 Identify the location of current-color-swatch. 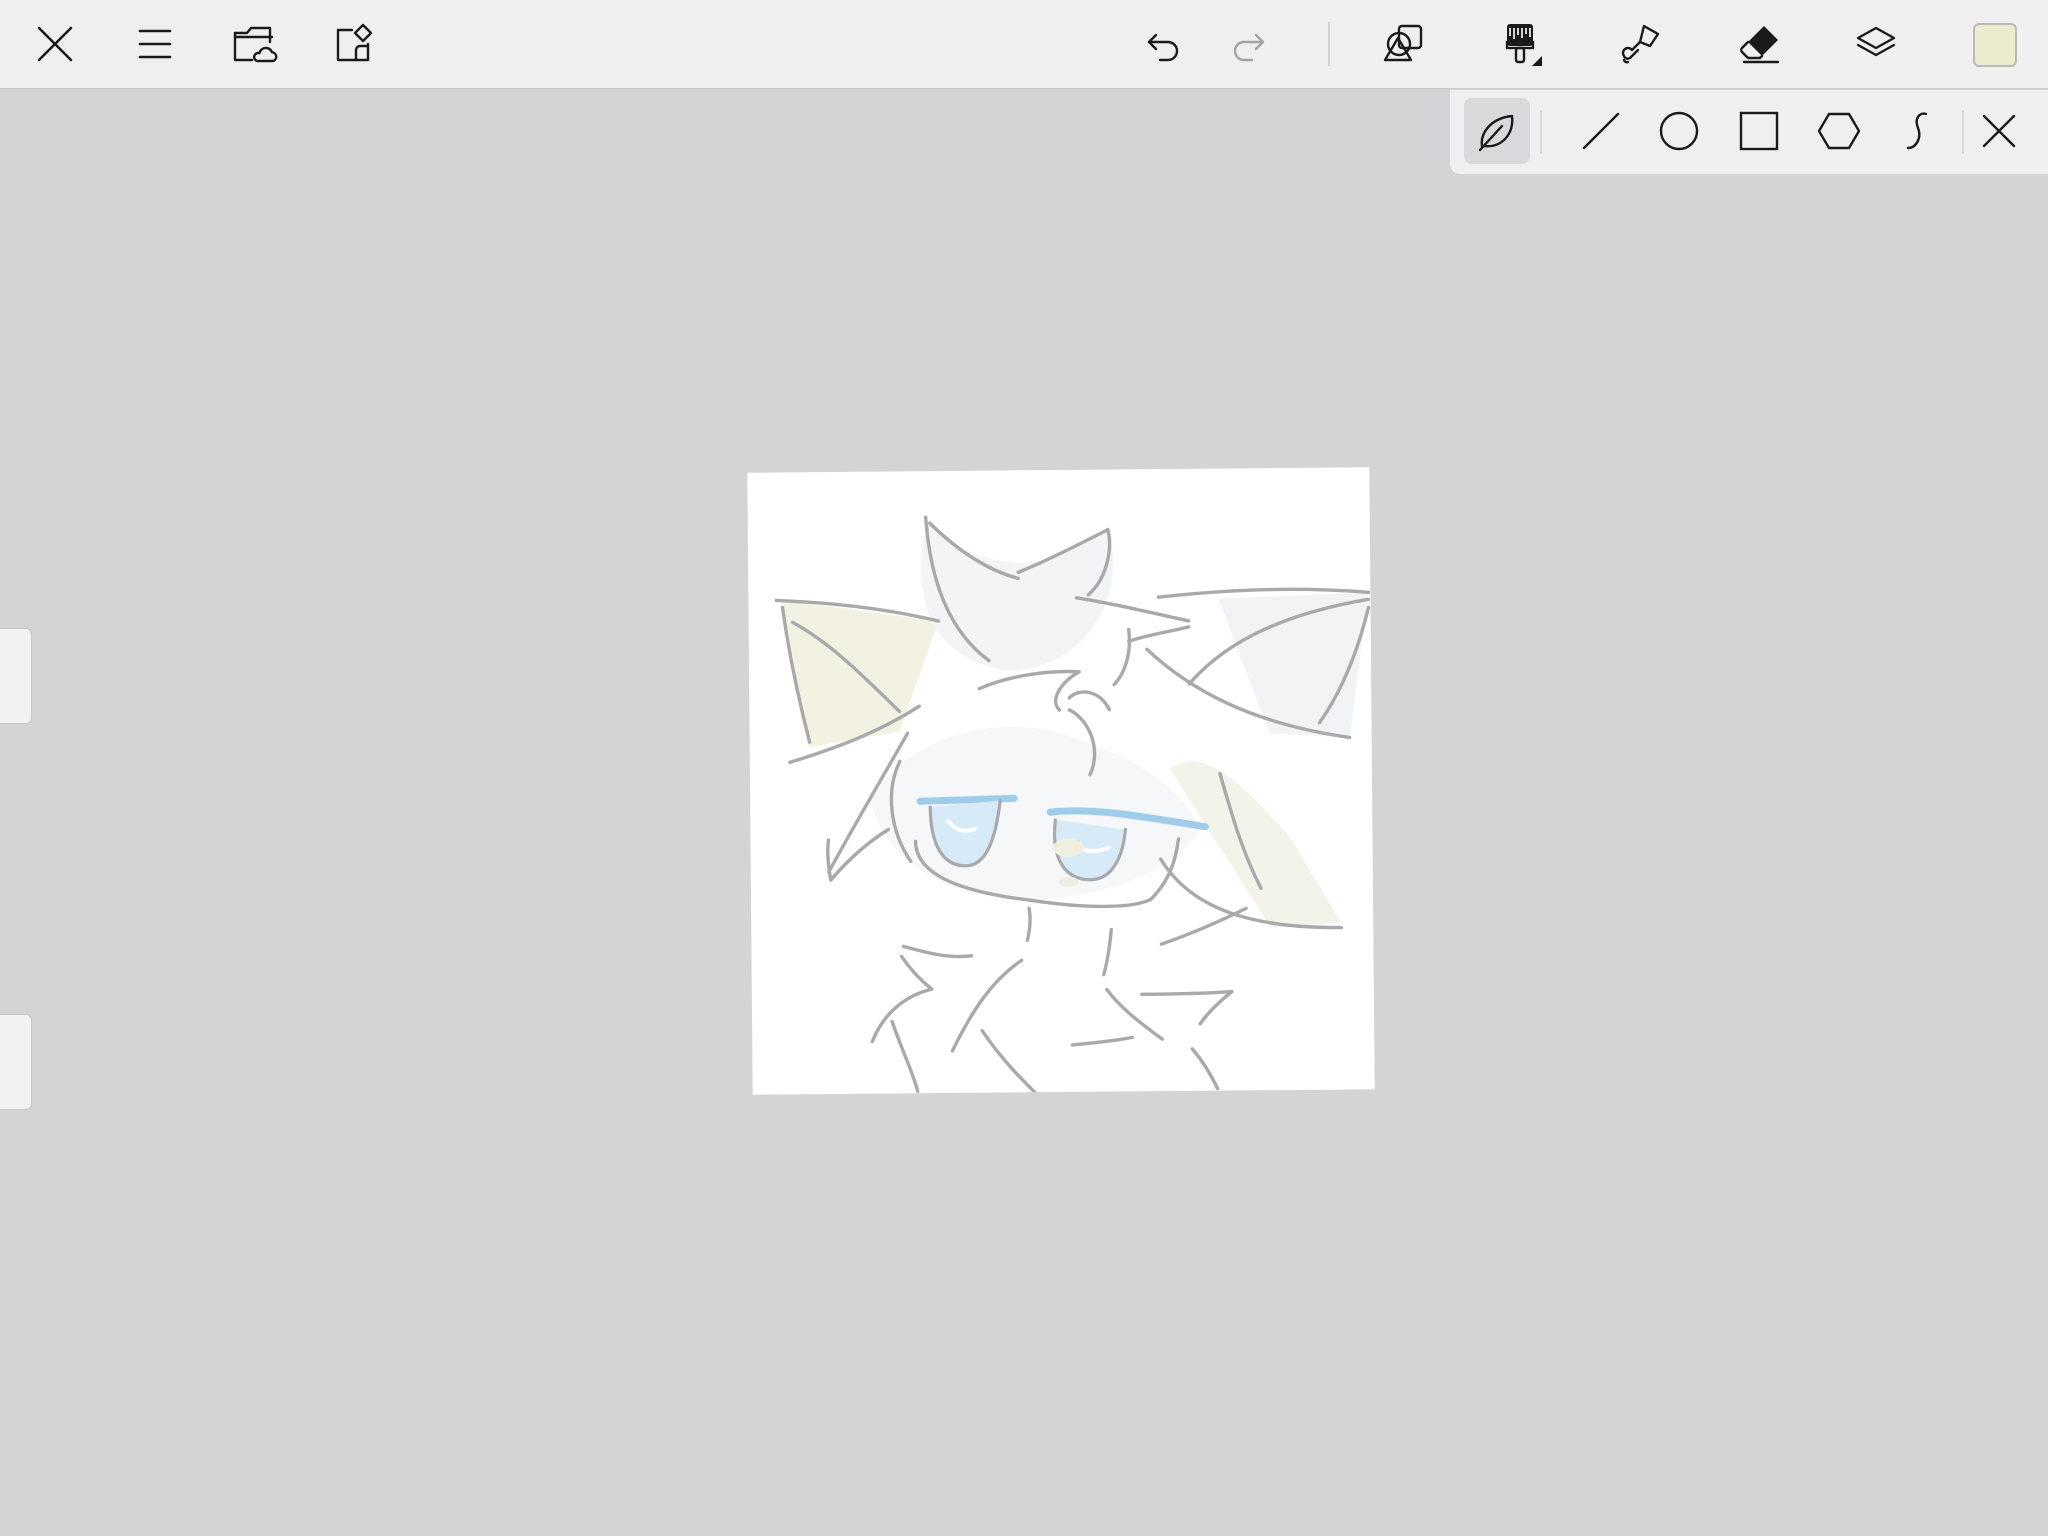
(1995, 45).